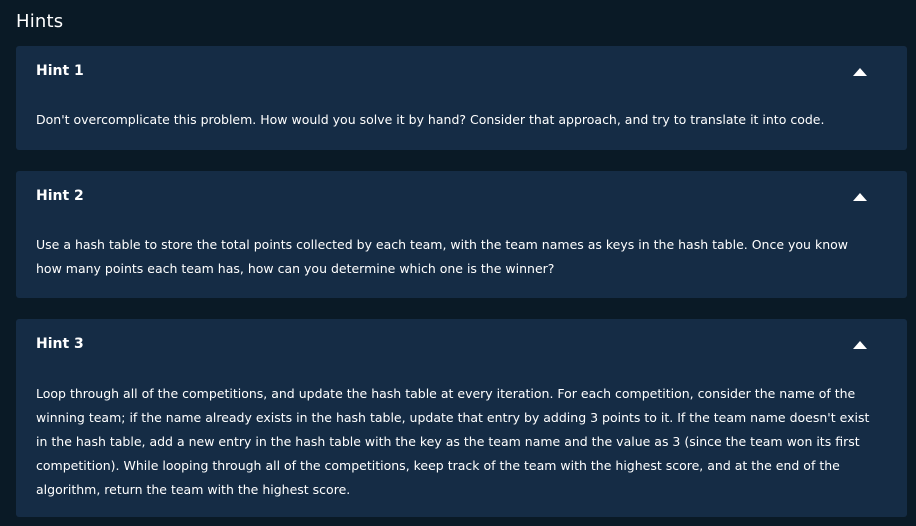 Image resolution: width=916 pixels, height=526 pixels. Describe the element at coordinates (60, 344) in the screenshot. I see `hint-3-title: Hint 3` at that location.